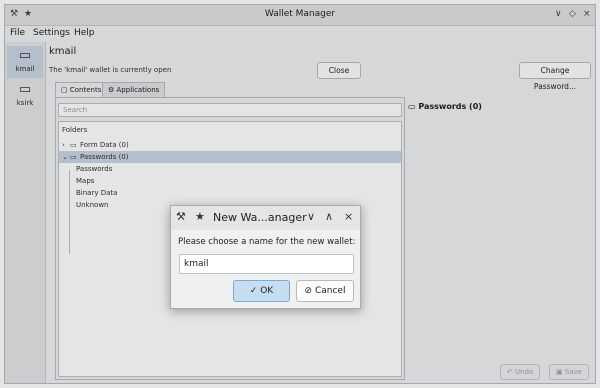 This screenshot has width=600, height=388. I want to click on dialog-title: New Wa...anager, so click(260, 217).